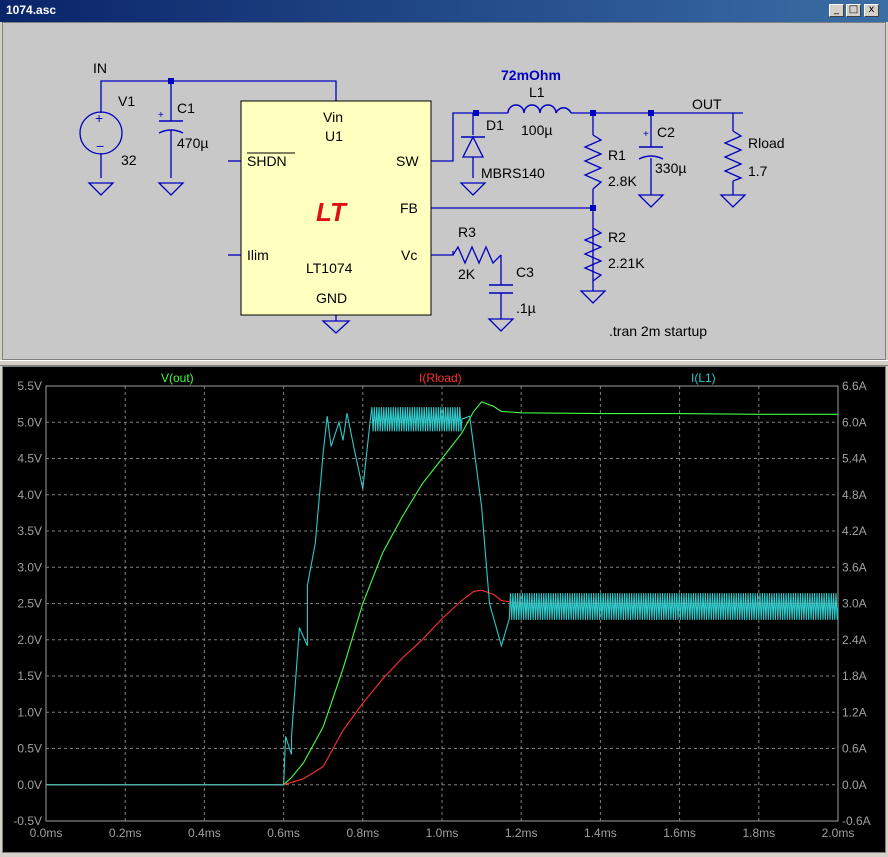 Image resolution: width=888 pixels, height=857 pixels. I want to click on l1-rser: 72mOhm, so click(531, 75).